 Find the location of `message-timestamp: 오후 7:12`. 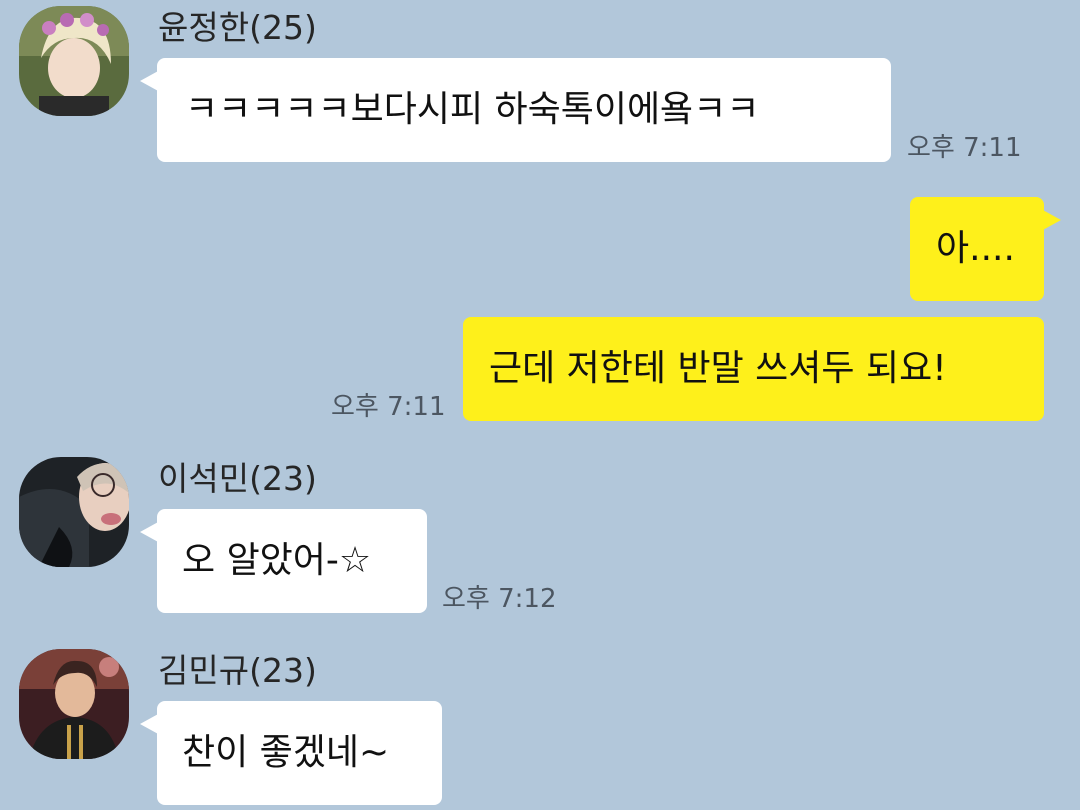

message-timestamp: 오후 7:12 is located at coordinates (499, 599).